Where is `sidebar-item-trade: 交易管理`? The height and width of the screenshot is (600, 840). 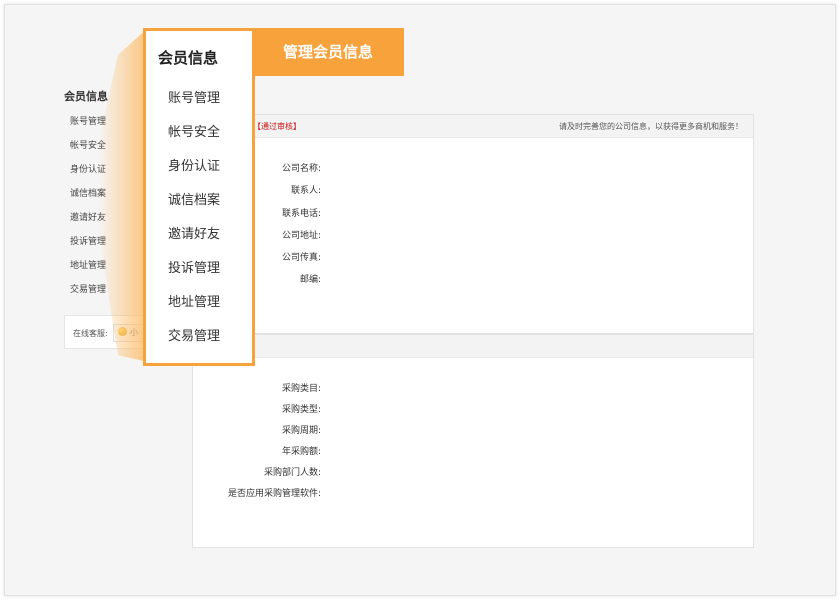 sidebar-item-trade: 交易管理 is located at coordinates (88, 294).